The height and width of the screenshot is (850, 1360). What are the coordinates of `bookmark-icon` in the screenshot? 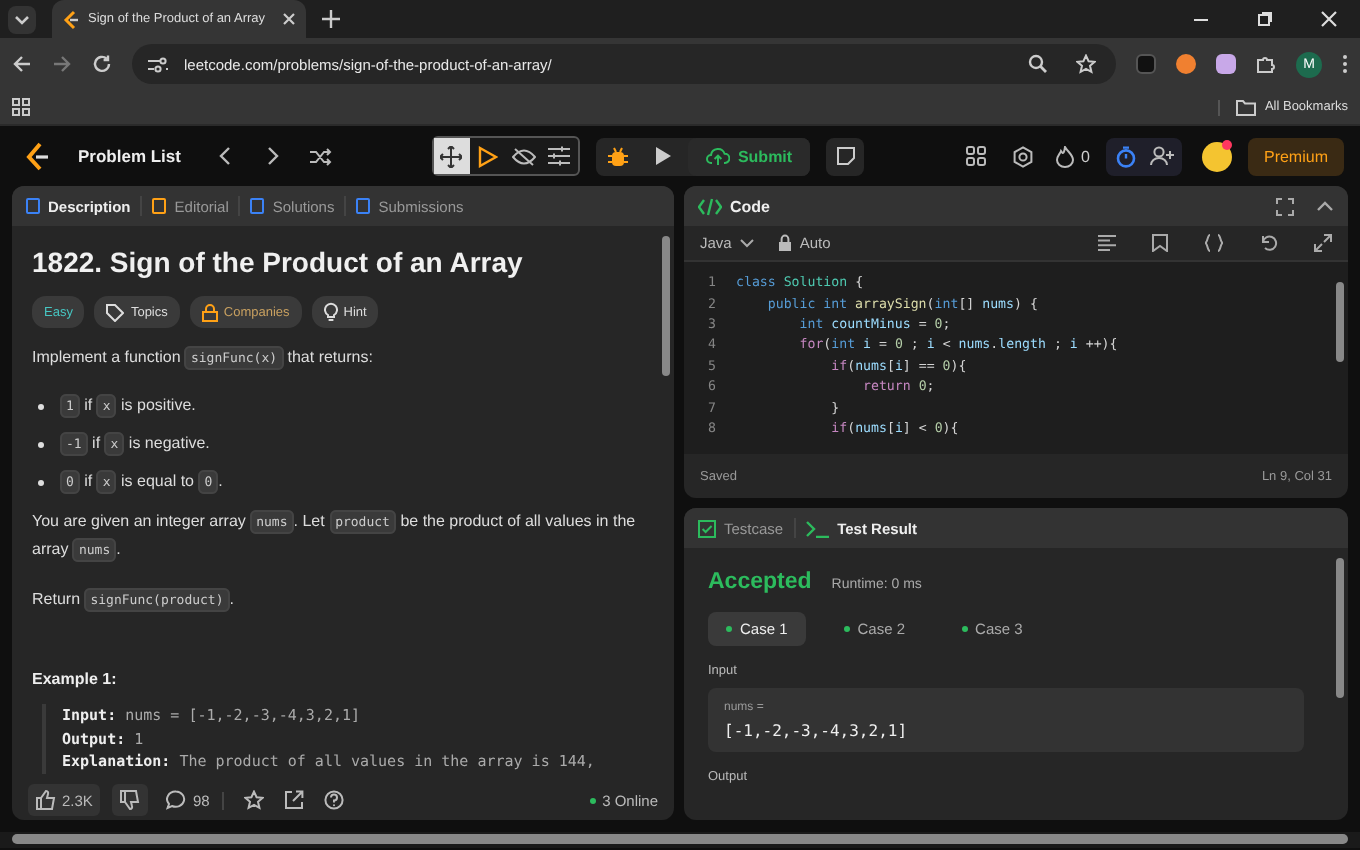 It's located at (1160, 243).